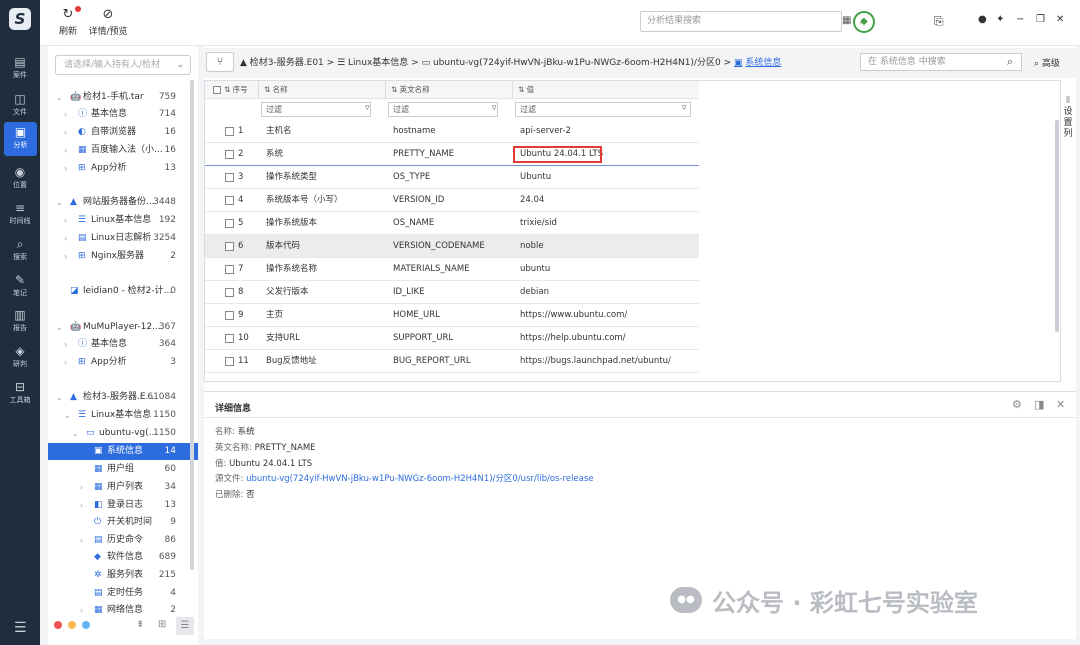 The width and height of the screenshot is (1080, 645). I want to click on nav-toolbox: ⊟ 工具箱, so click(20, 394).